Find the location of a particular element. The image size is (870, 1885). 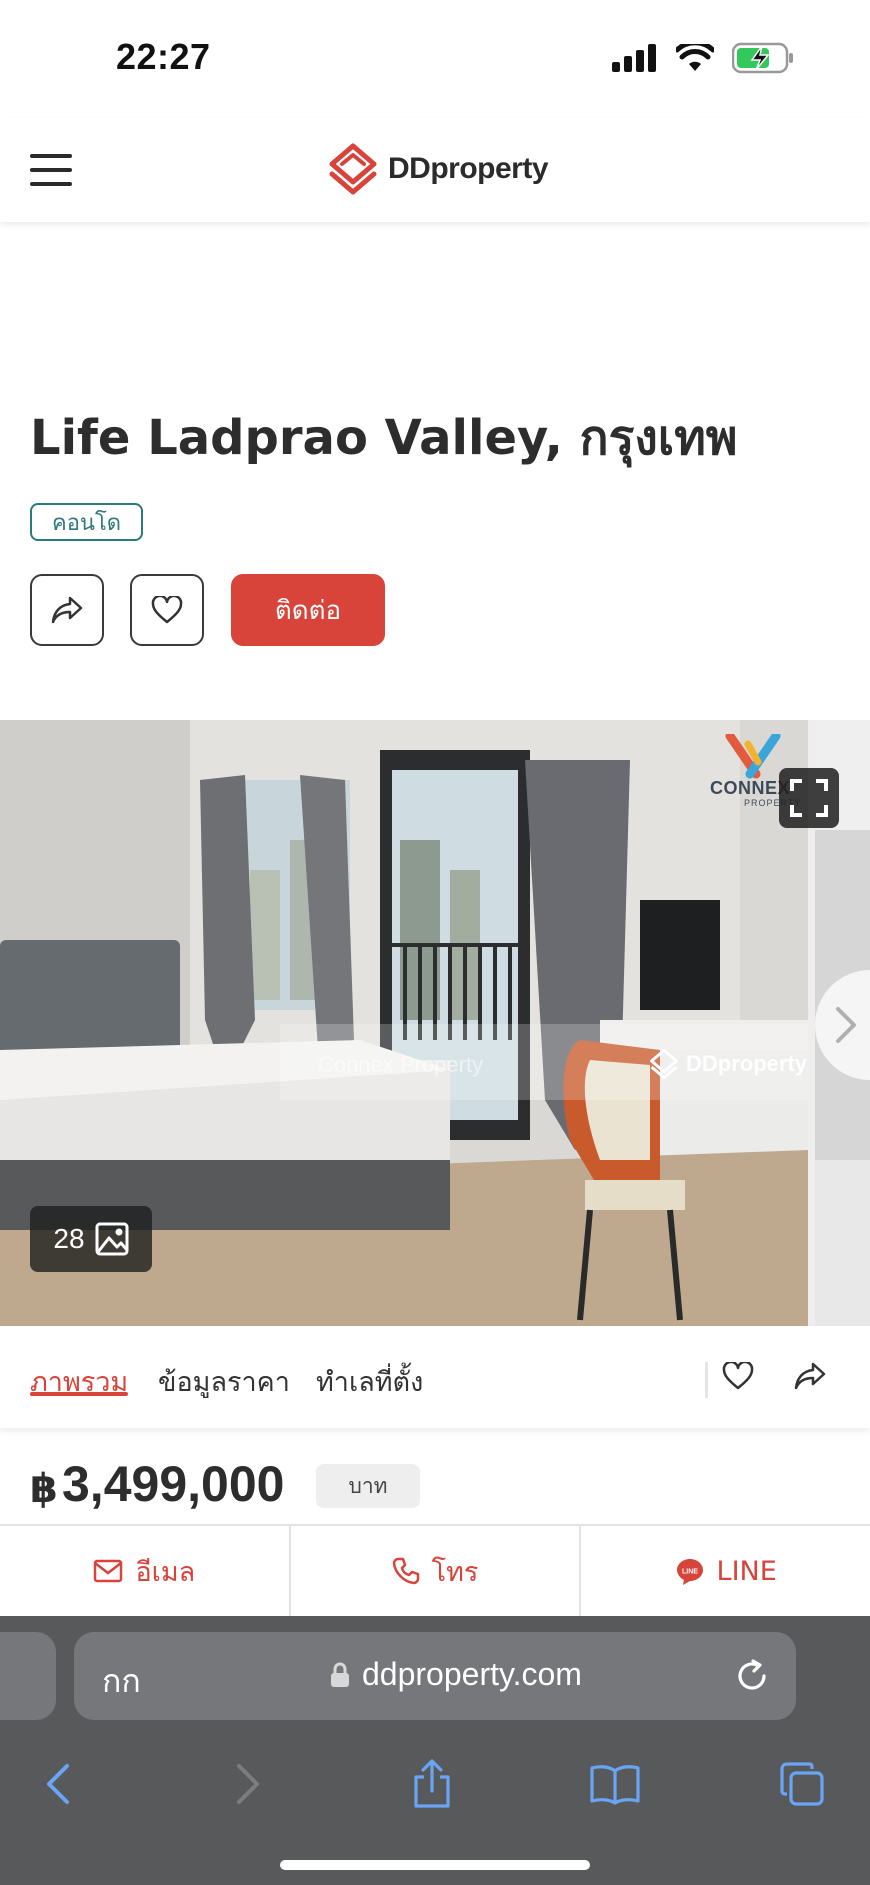

status-bar: 22:27 is located at coordinates (435, 59).